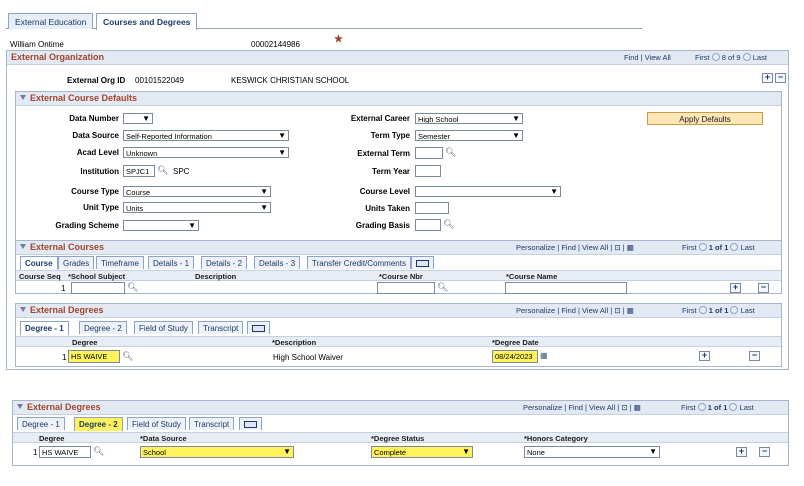 The image size is (804, 486). What do you see at coordinates (428, 171) in the screenshot?
I see `term-year-input` at bounding box center [428, 171].